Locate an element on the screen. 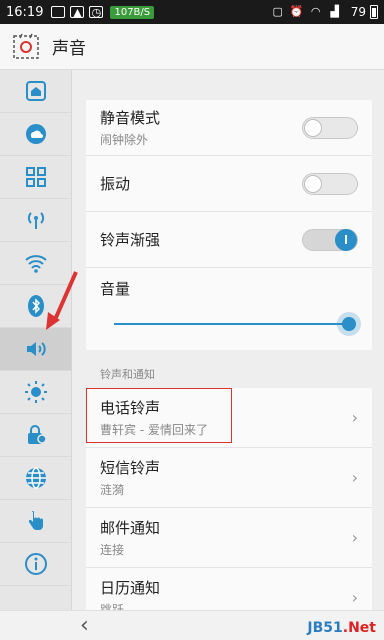 The image size is (384, 640). sim-icon is located at coordinates (58, 12).